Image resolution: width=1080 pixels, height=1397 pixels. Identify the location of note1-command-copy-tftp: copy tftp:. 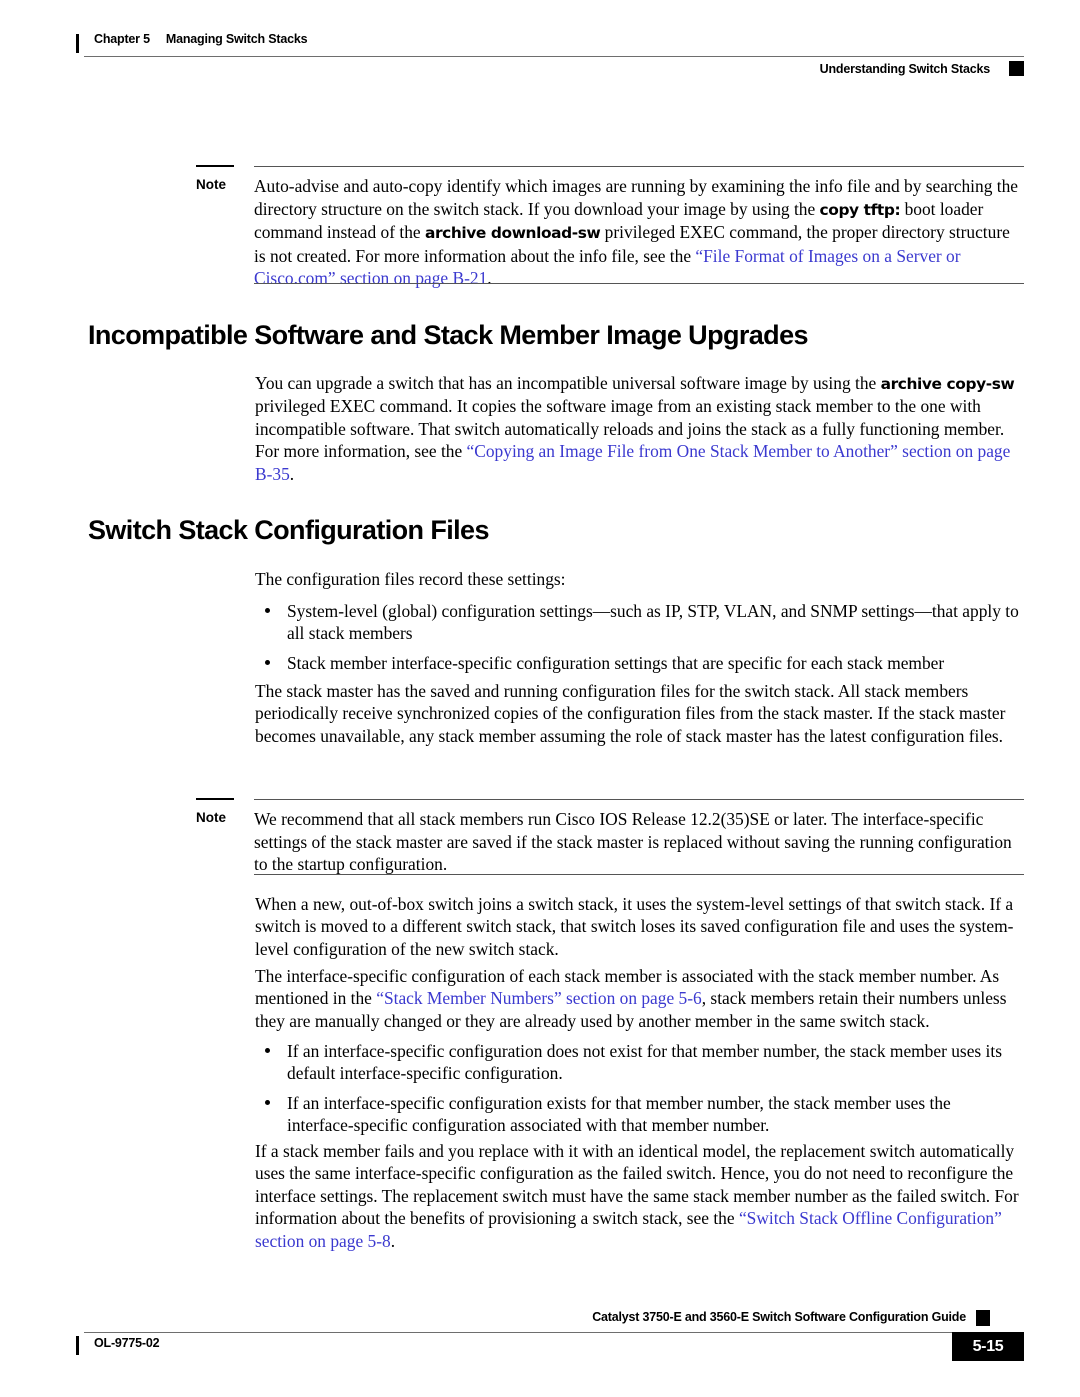
(860, 209).